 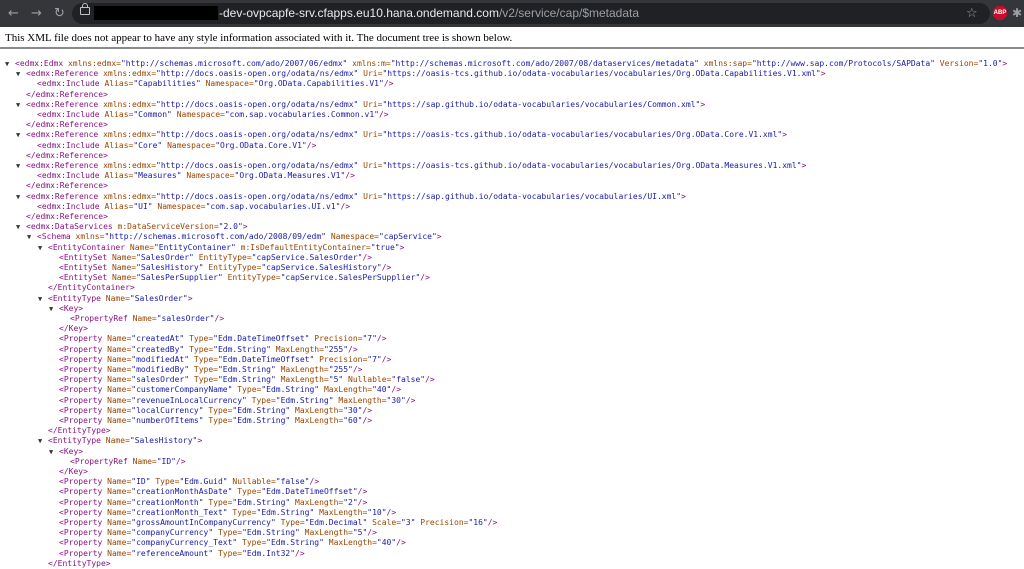 What do you see at coordinates (13, 13) in the screenshot?
I see `back-arrow-icon: ←` at bounding box center [13, 13].